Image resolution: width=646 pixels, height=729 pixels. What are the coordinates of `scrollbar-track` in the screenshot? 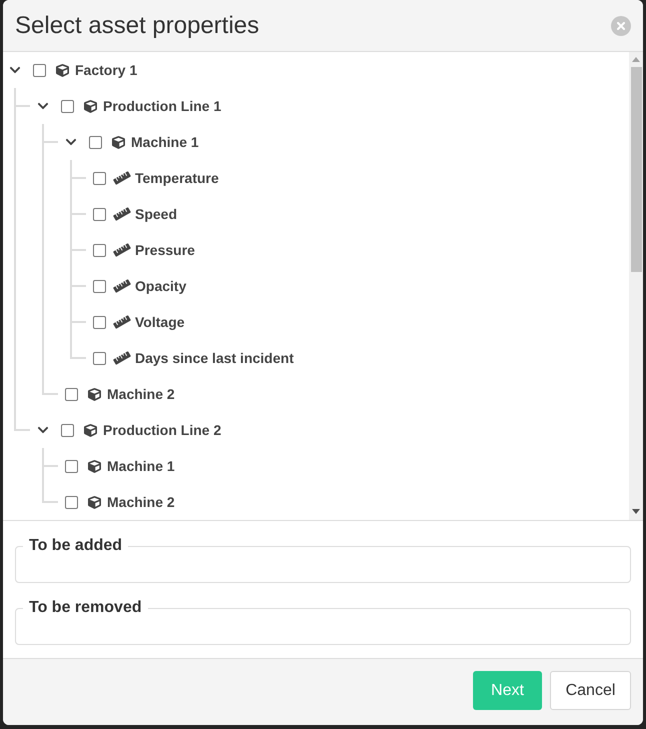 It's located at (636, 286).